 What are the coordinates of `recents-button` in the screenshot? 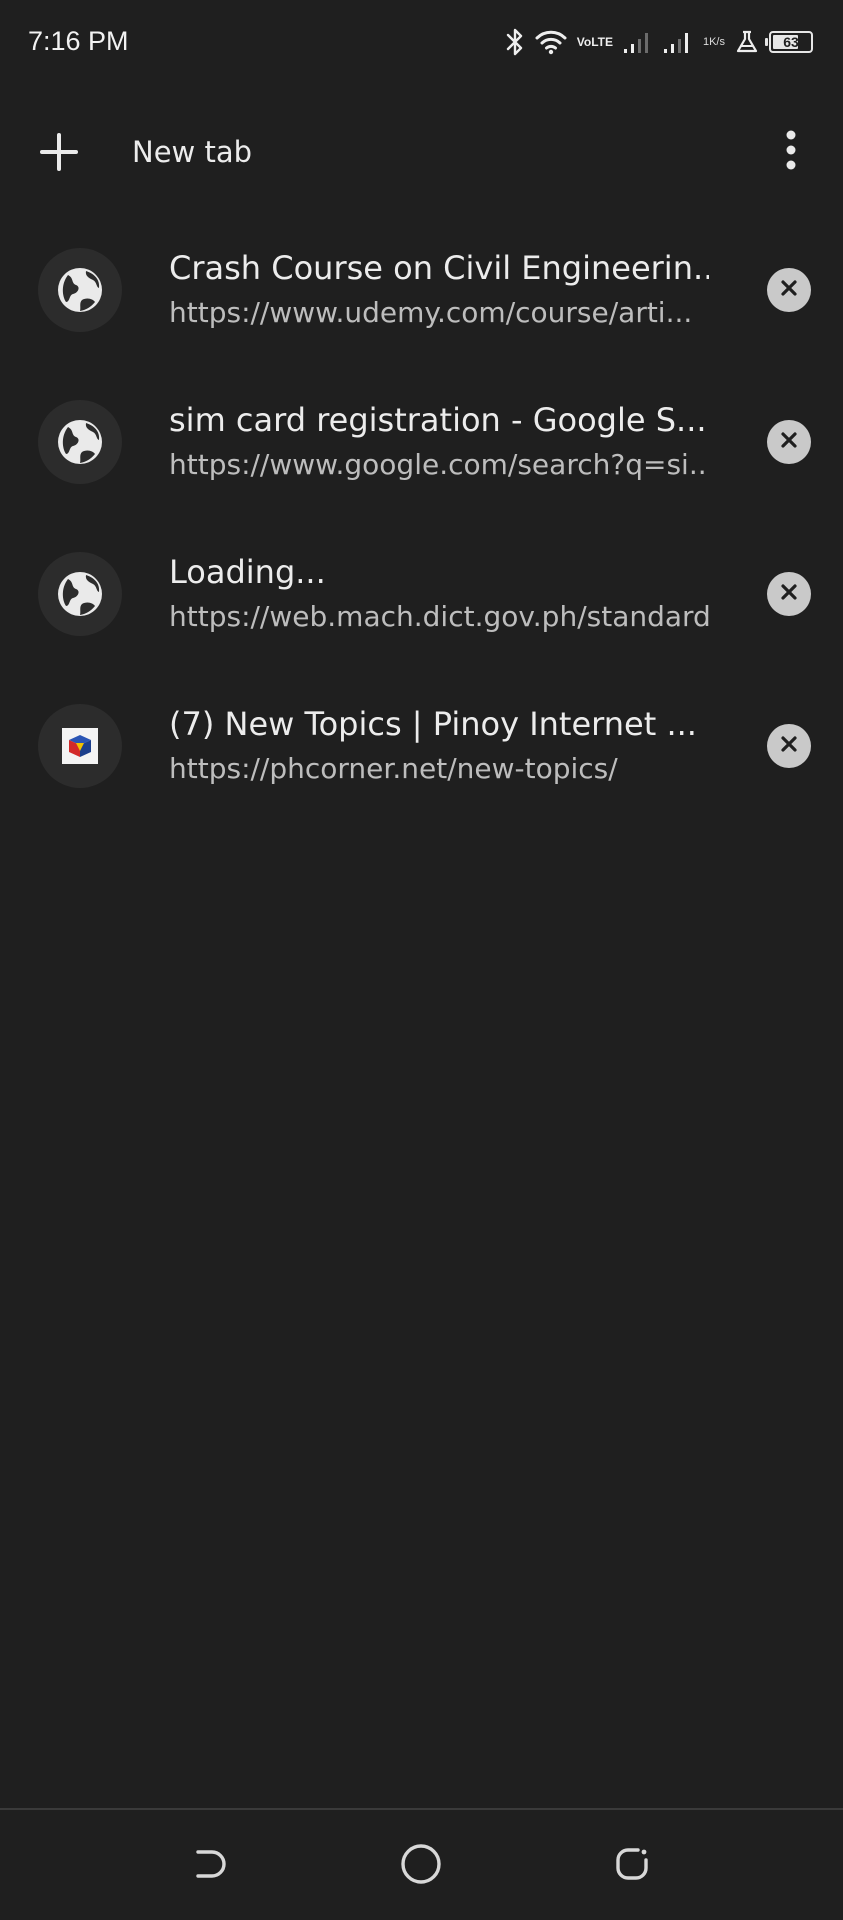 It's located at (632, 1866).